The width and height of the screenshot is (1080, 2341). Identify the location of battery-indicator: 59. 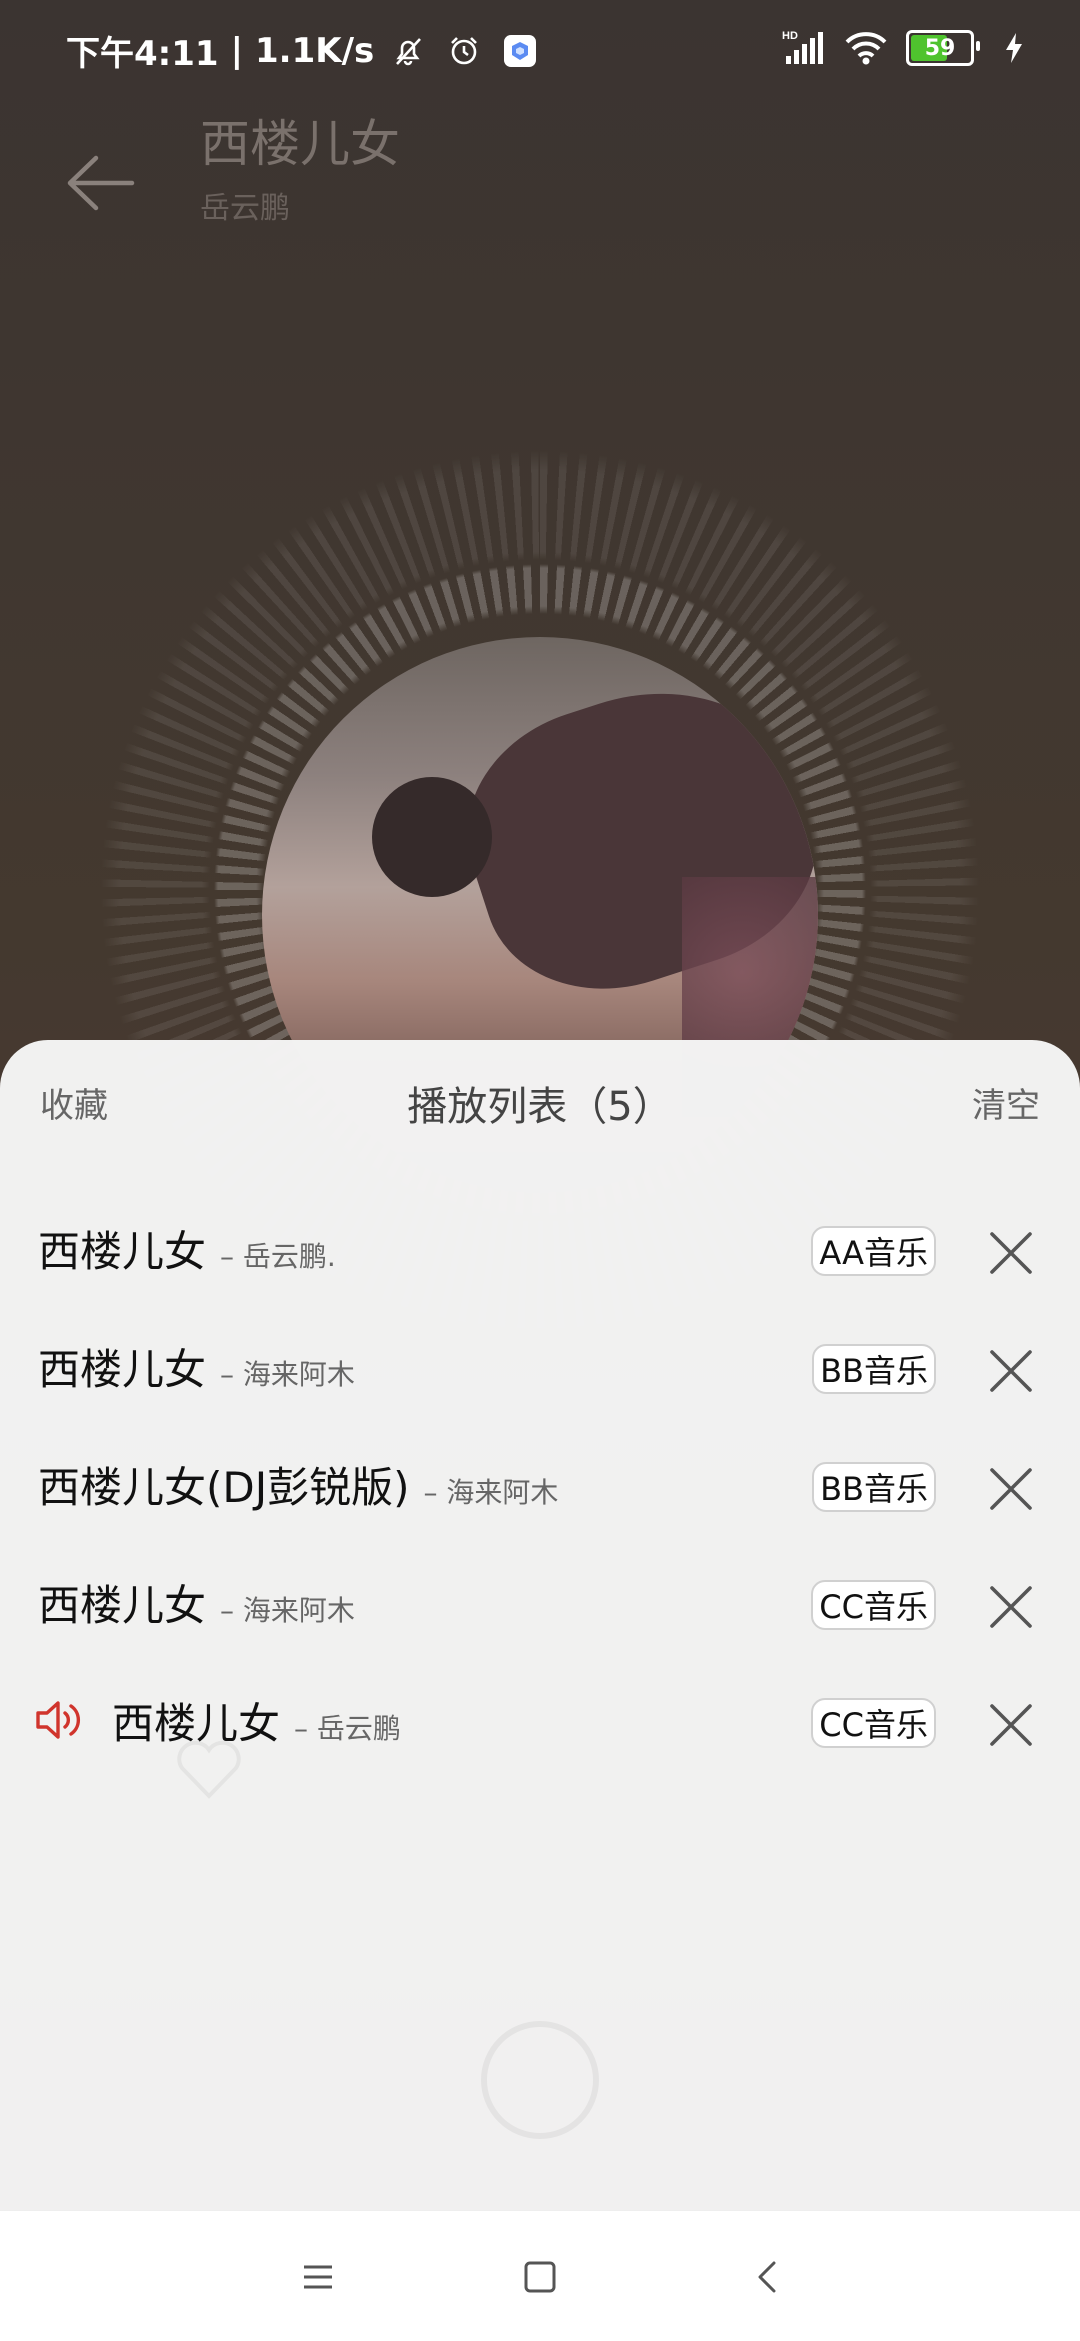
(943, 48).